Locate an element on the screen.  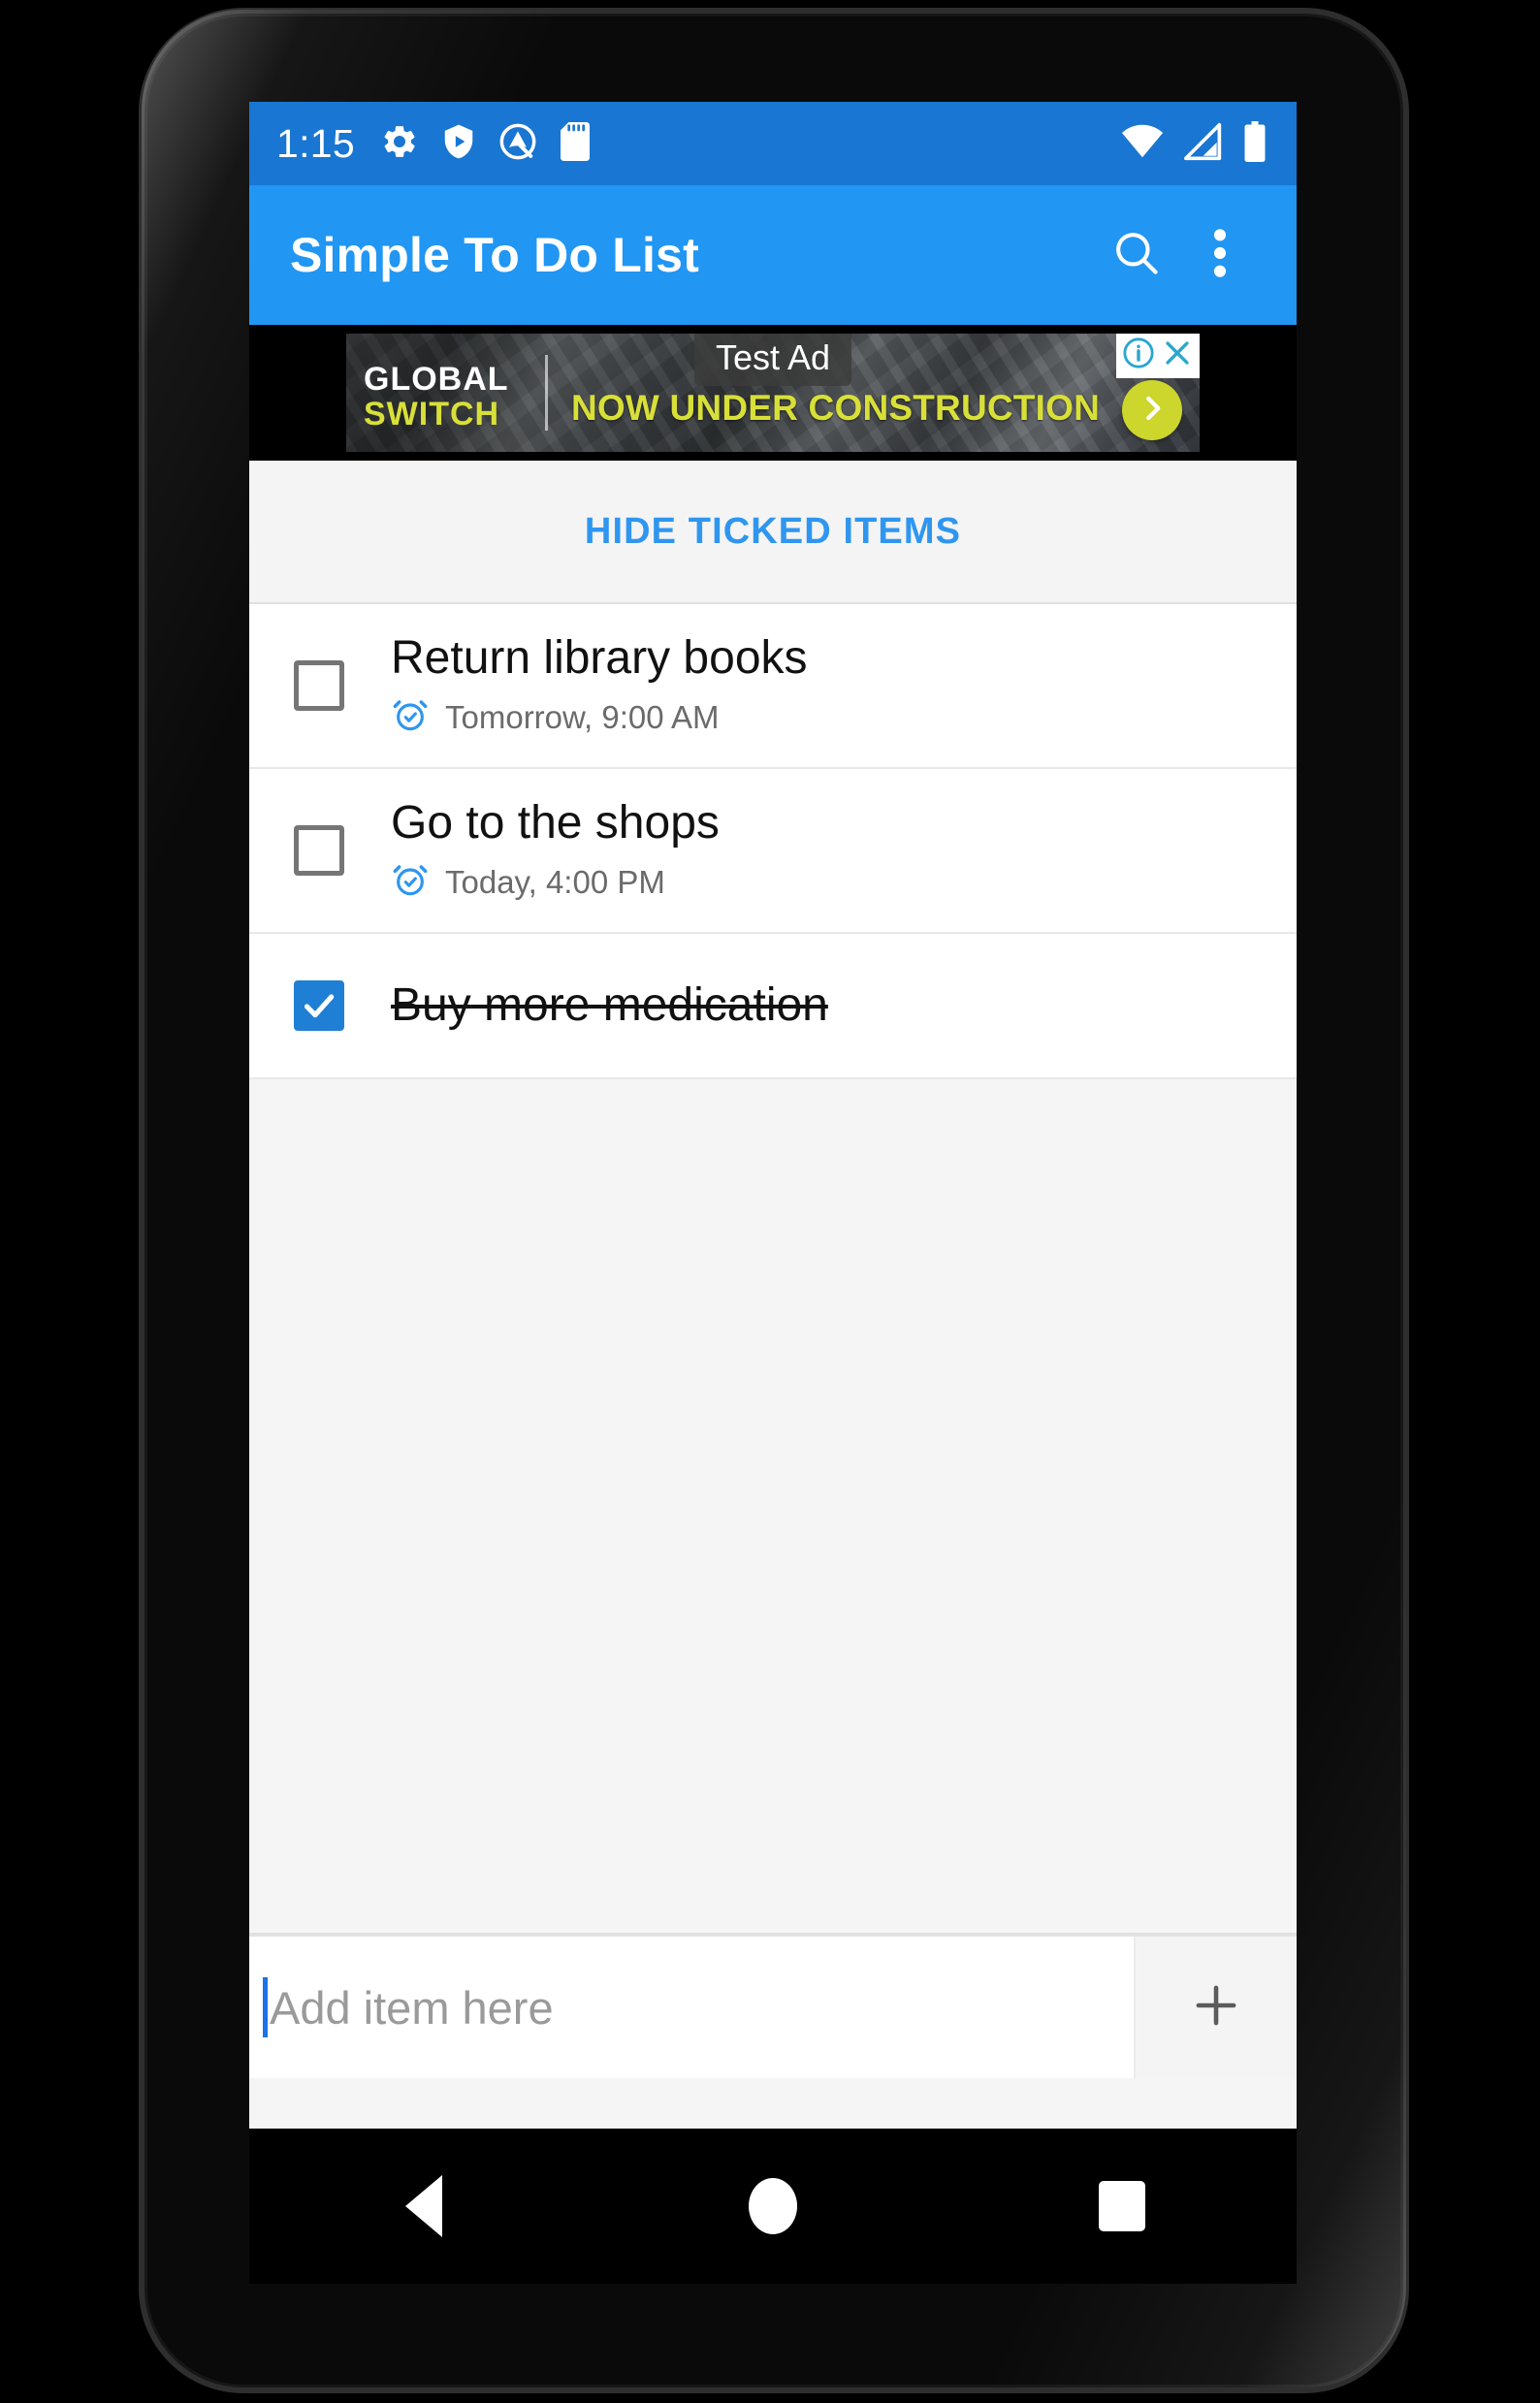
ad-badges is located at coordinates (1158, 356).